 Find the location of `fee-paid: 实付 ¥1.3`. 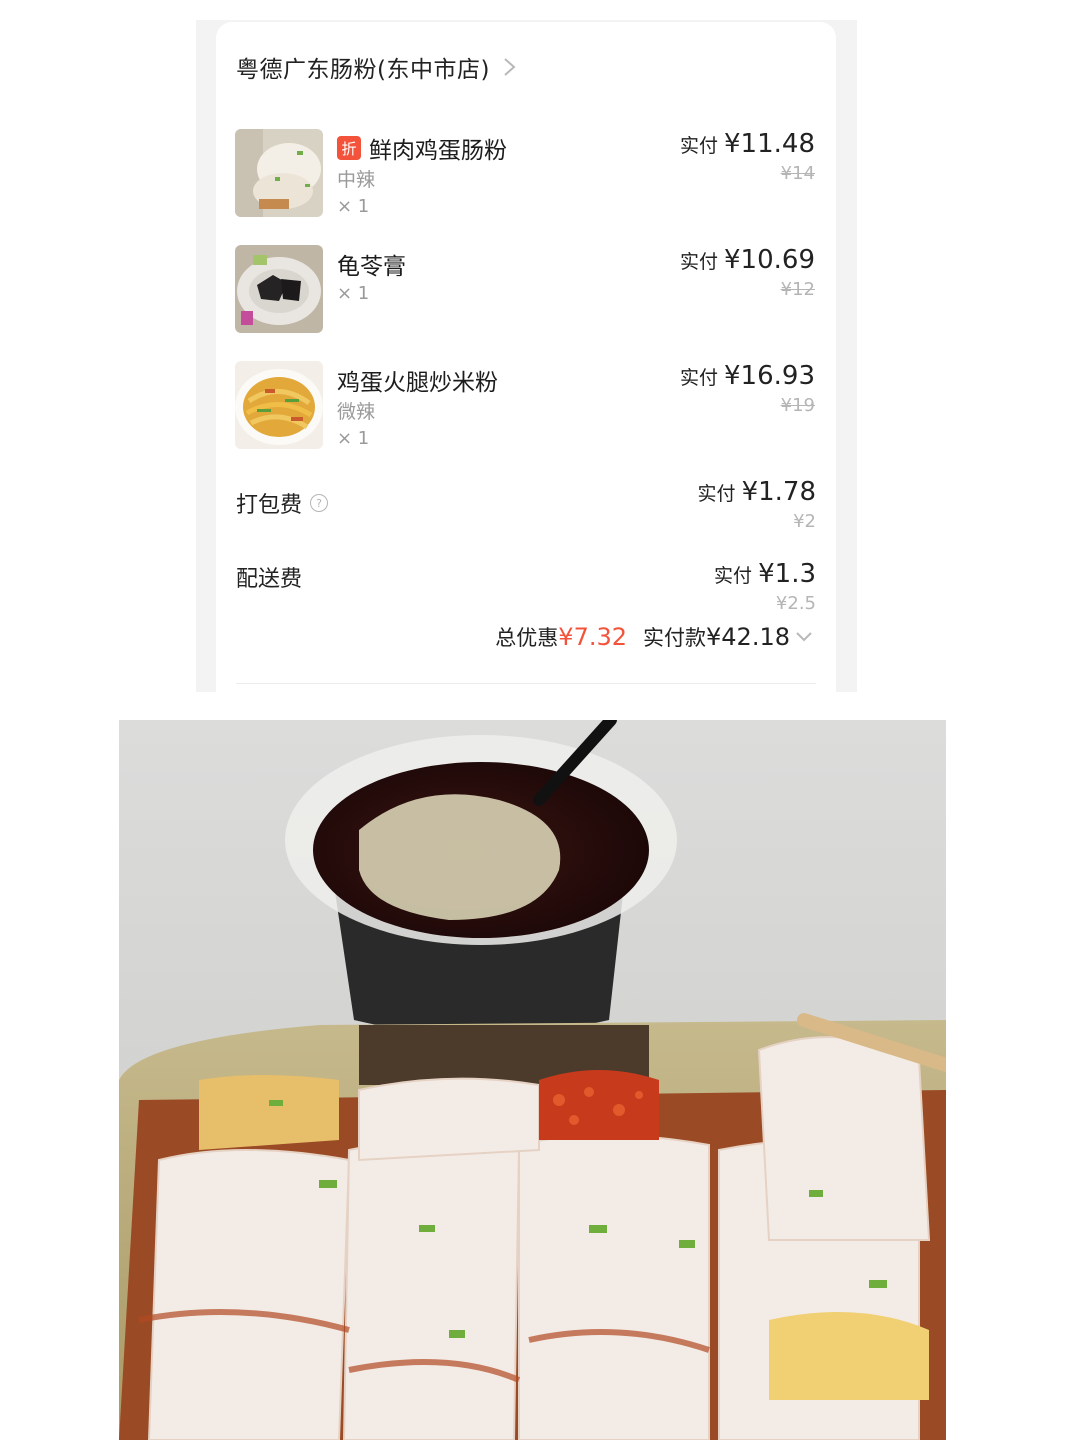

fee-paid: 实付 ¥1.3 is located at coordinates (765, 574).